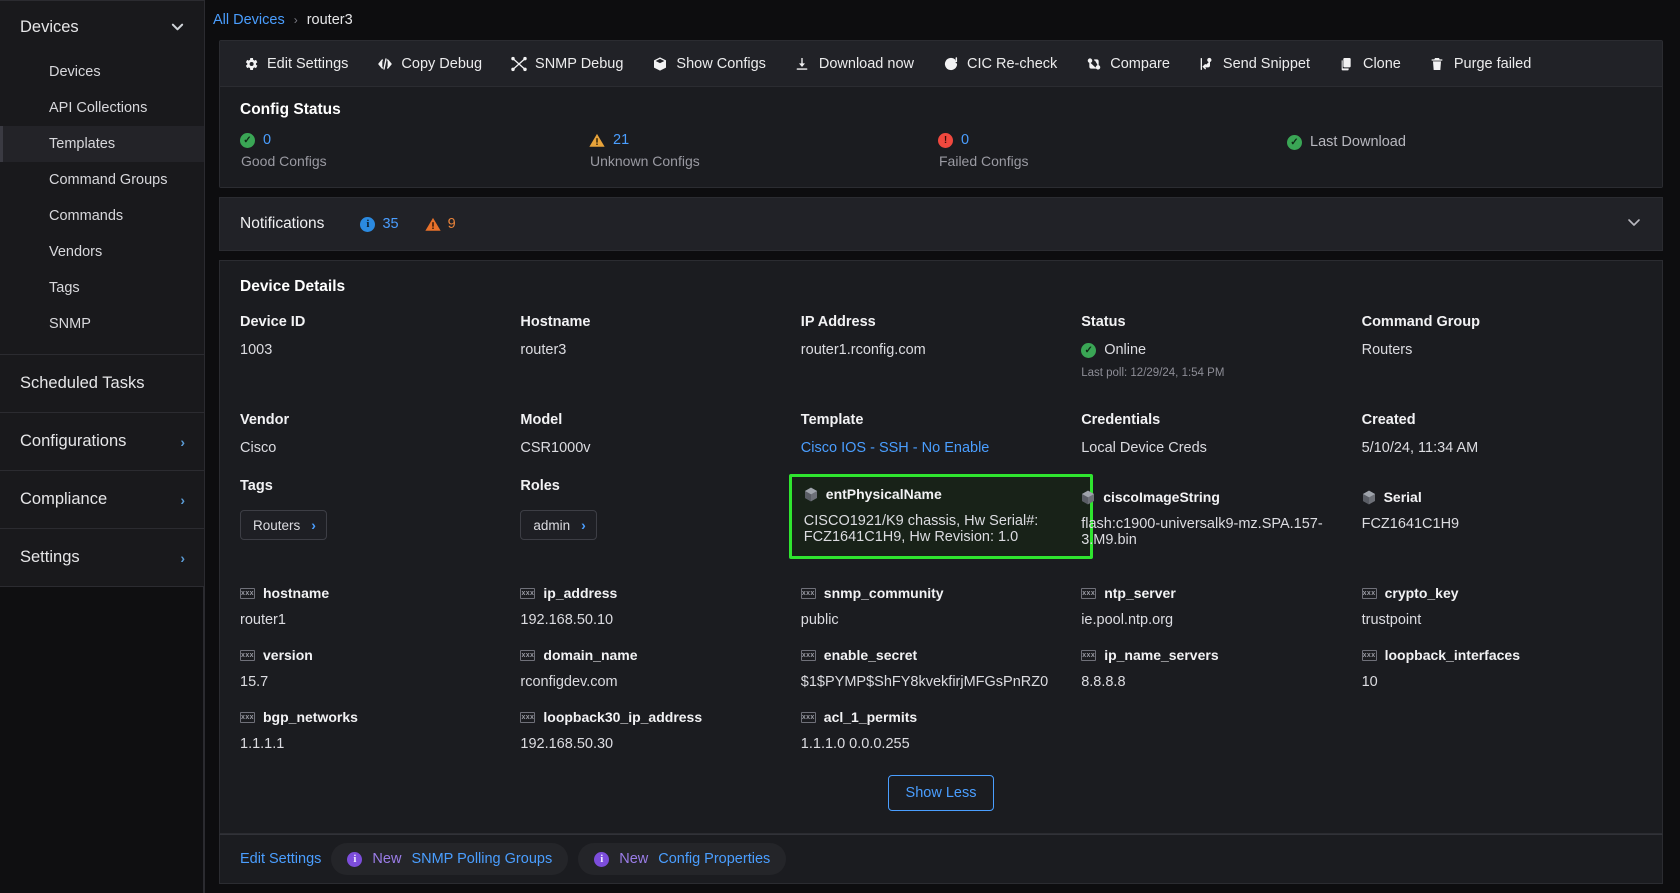 The image size is (1680, 893). Describe the element at coordinates (660, 733) in the screenshot. I see `property-loopback30-ip-address: xxx loopback30_ip_address 192.168.50.30` at that location.